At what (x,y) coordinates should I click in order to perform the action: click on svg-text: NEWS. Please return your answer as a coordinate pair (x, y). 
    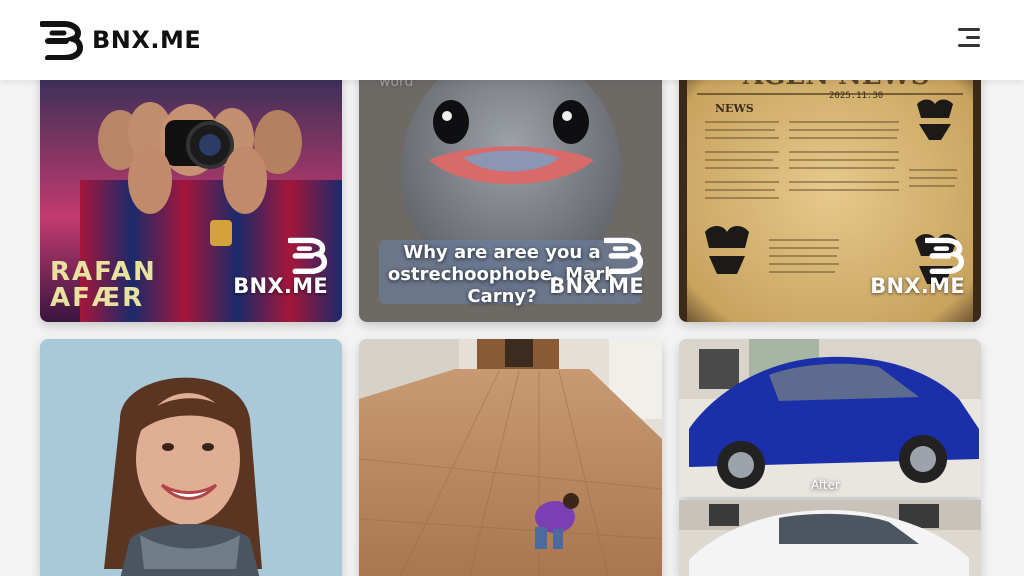
    Looking at the image, I should click on (734, 108).